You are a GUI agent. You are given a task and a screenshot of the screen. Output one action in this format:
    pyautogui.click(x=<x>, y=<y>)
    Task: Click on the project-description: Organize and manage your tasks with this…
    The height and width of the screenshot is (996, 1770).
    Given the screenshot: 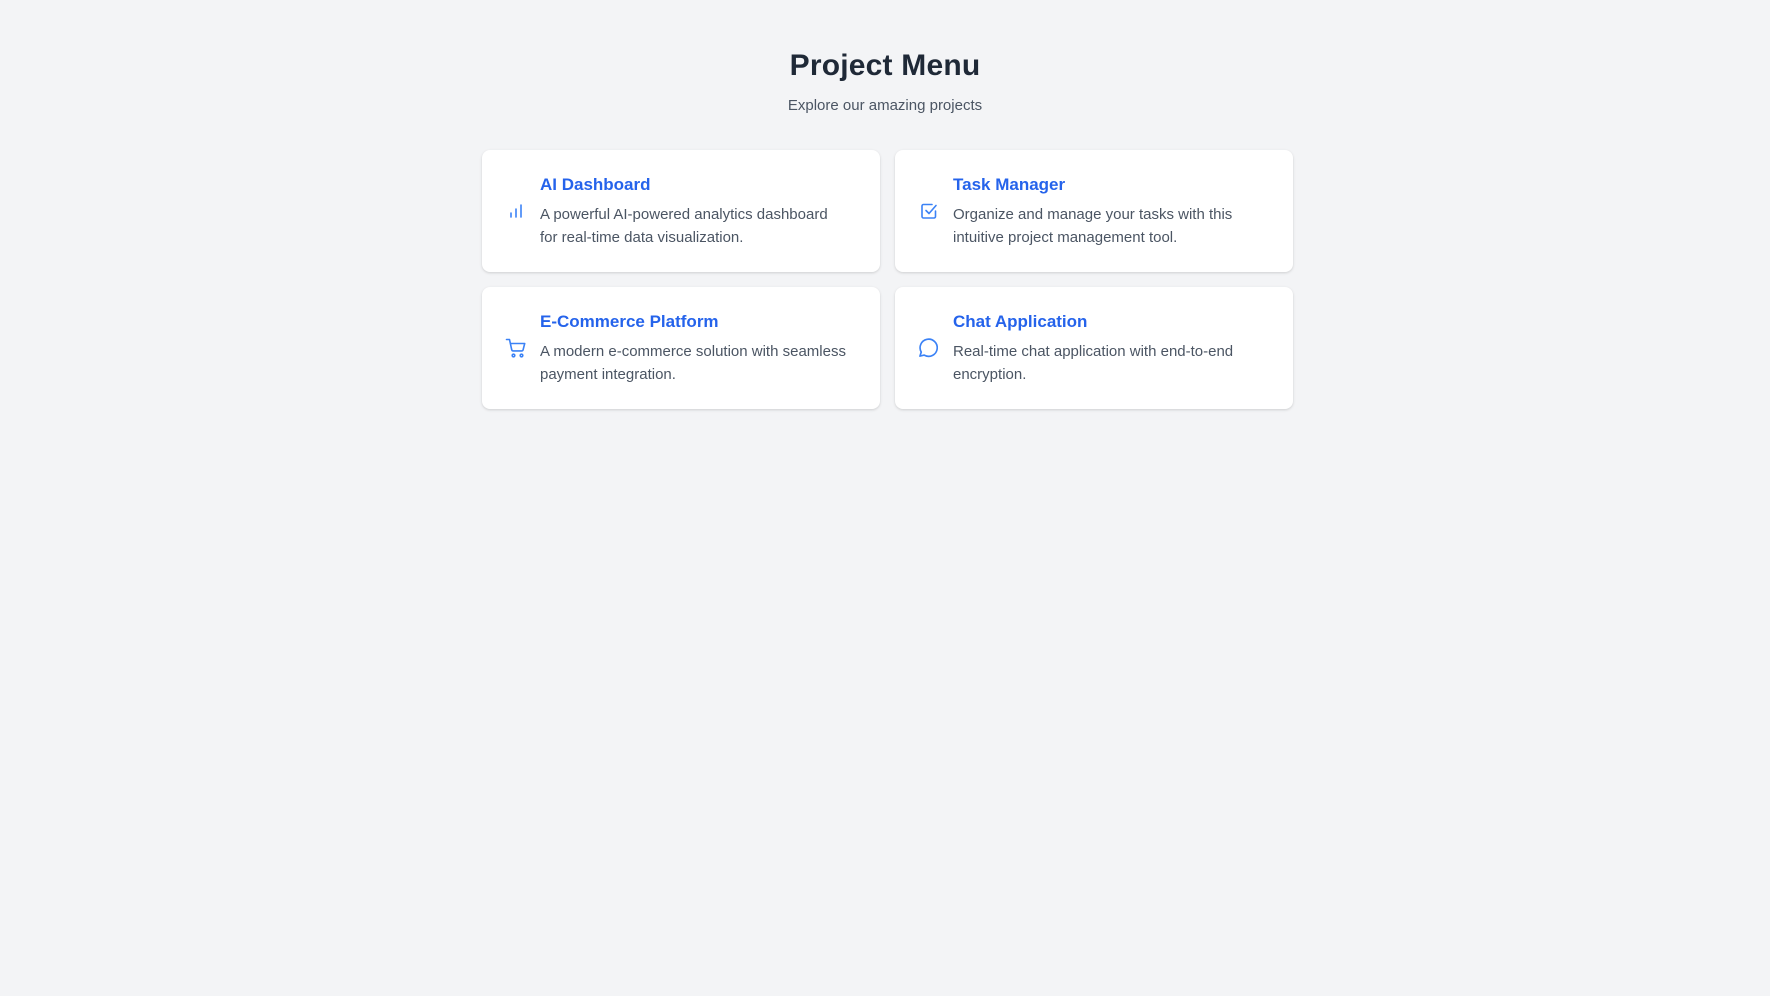 What is the action you would take?
    pyautogui.click(x=1092, y=226)
    